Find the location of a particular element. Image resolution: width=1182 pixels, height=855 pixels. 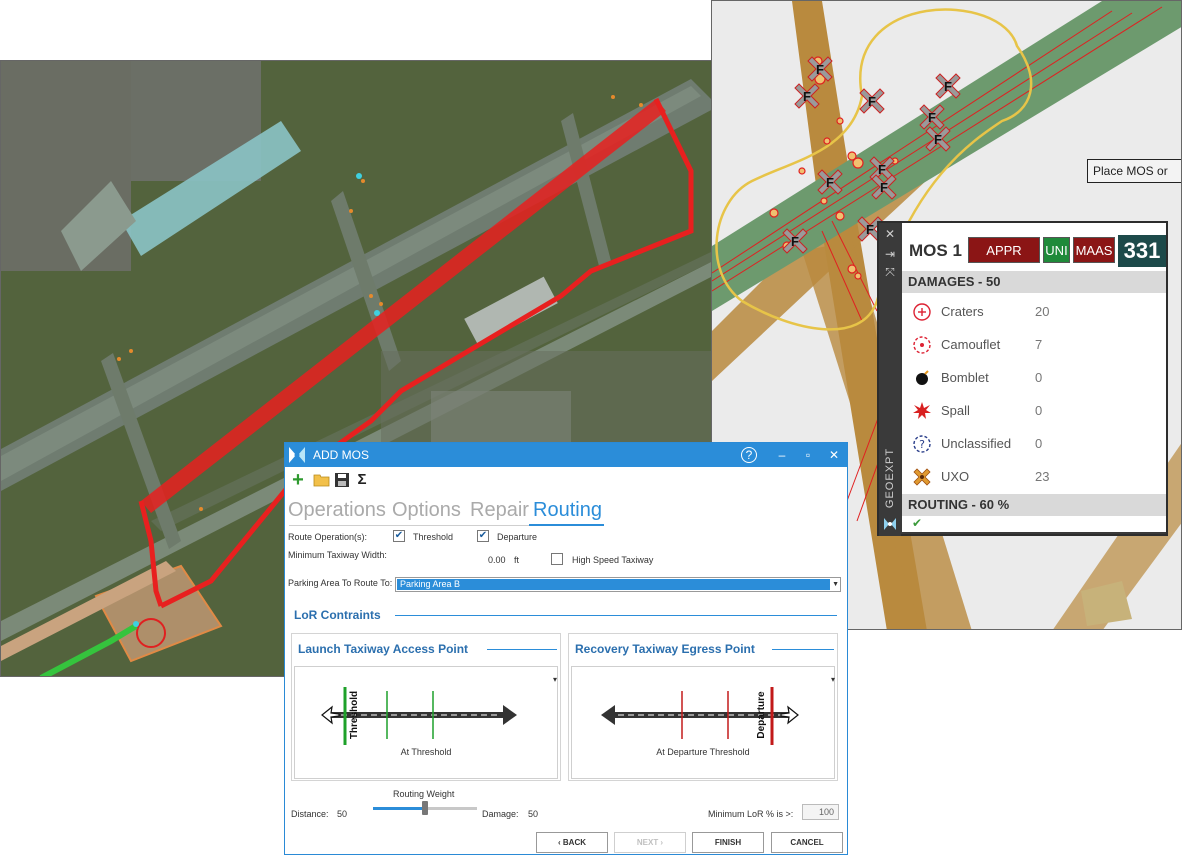

damage-value: 7 is located at coordinates (1039, 344).